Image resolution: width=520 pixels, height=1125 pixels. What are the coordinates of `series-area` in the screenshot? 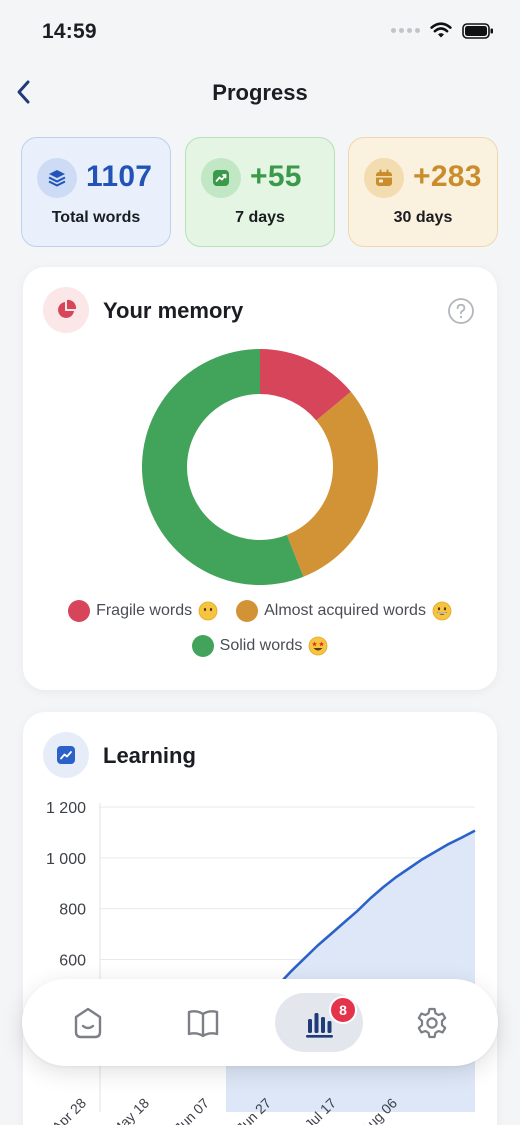 It's located at (350, 971).